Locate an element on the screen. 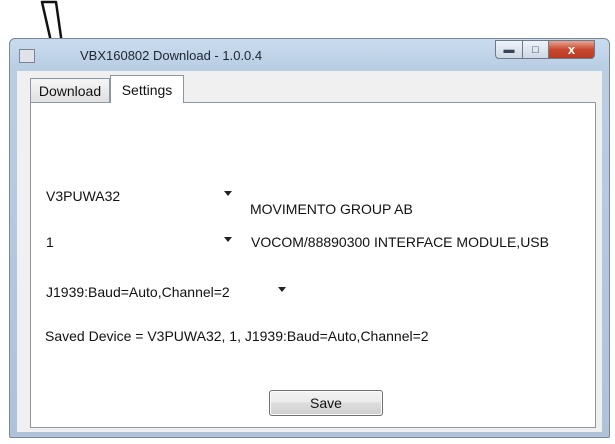  interface-dropdown-value: 1 is located at coordinates (50, 242).